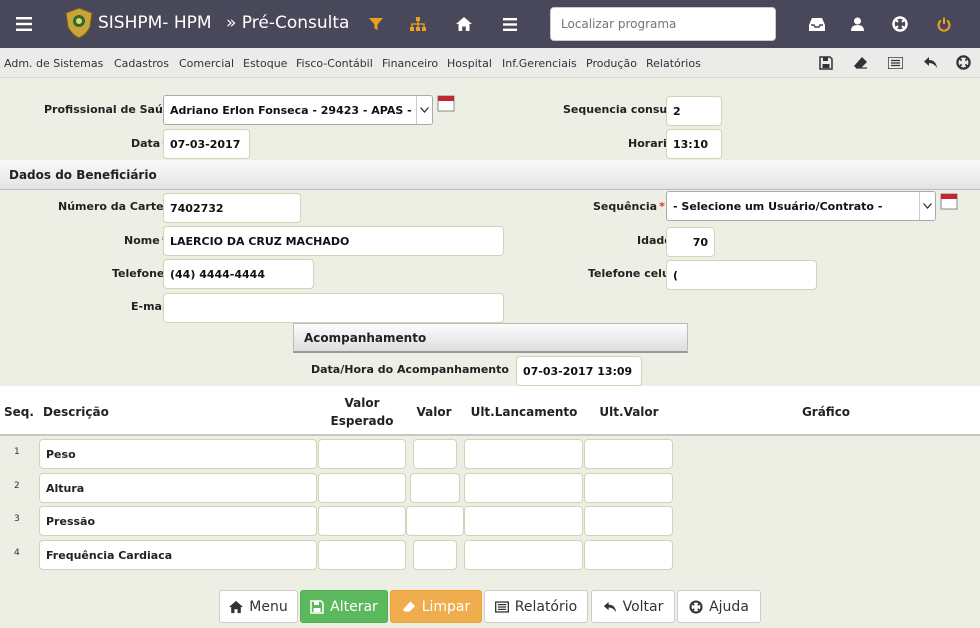  Describe the element at coordinates (611, 63) in the screenshot. I see `menu-item-producao: Produção` at that location.